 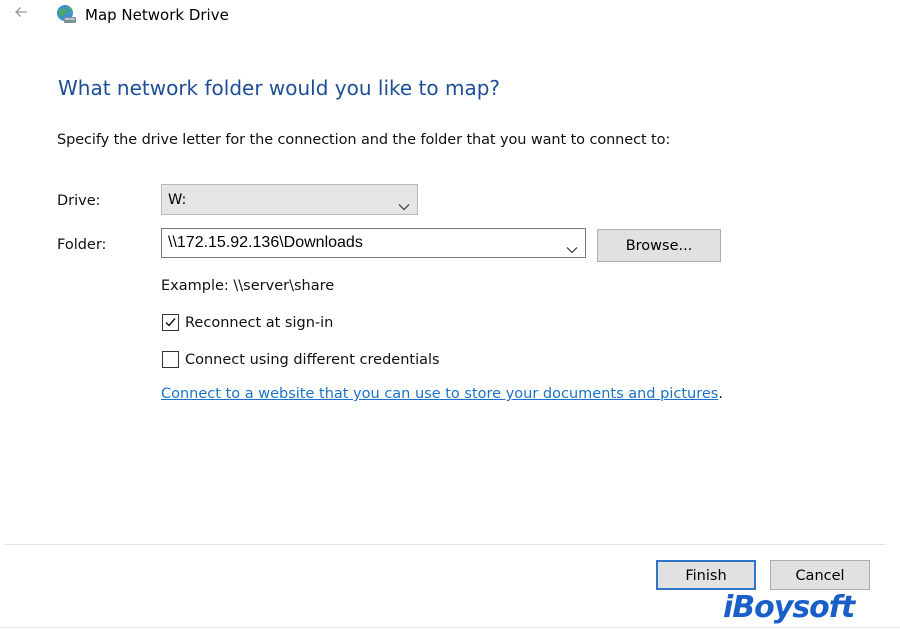 What do you see at coordinates (289, 199) in the screenshot?
I see `drive-dropdown: W:` at bounding box center [289, 199].